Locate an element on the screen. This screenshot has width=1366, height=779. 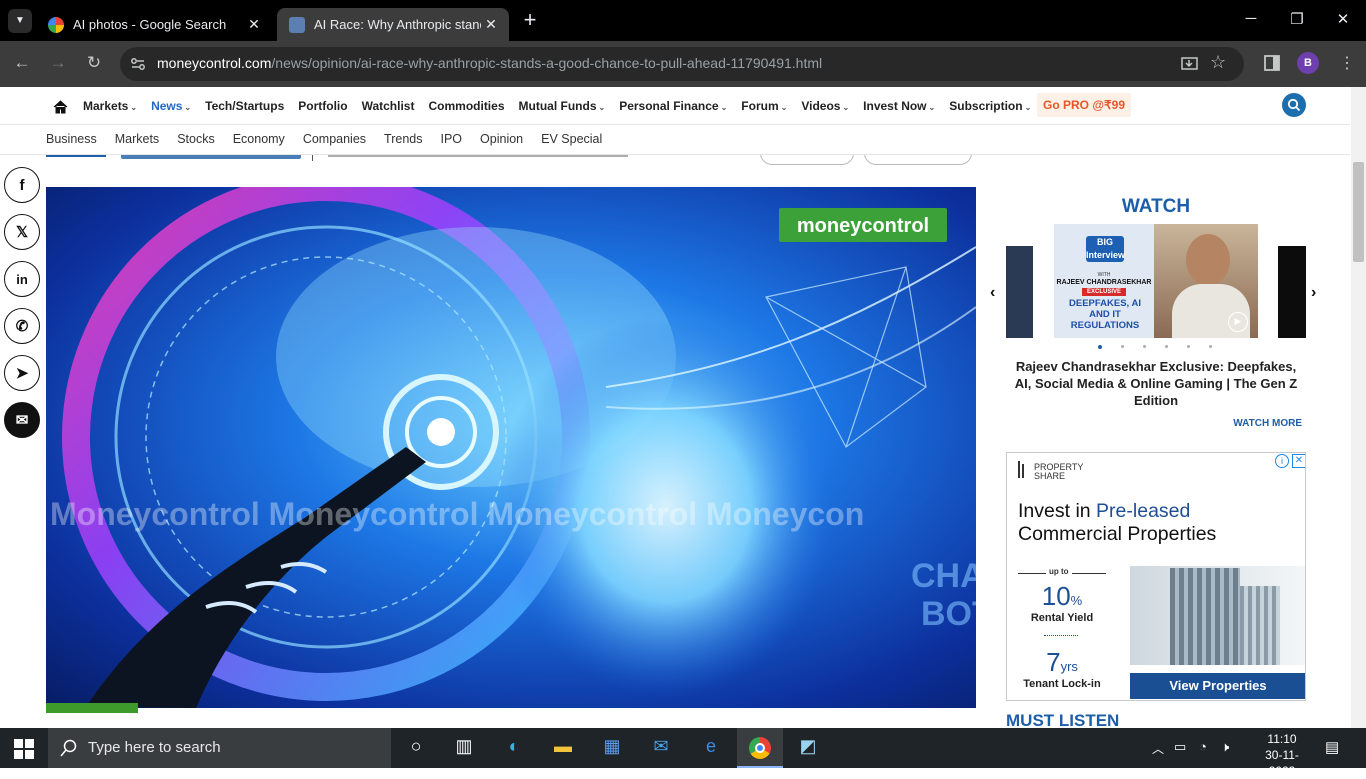
app-icon: ◩ is located at coordinates (808, 748).